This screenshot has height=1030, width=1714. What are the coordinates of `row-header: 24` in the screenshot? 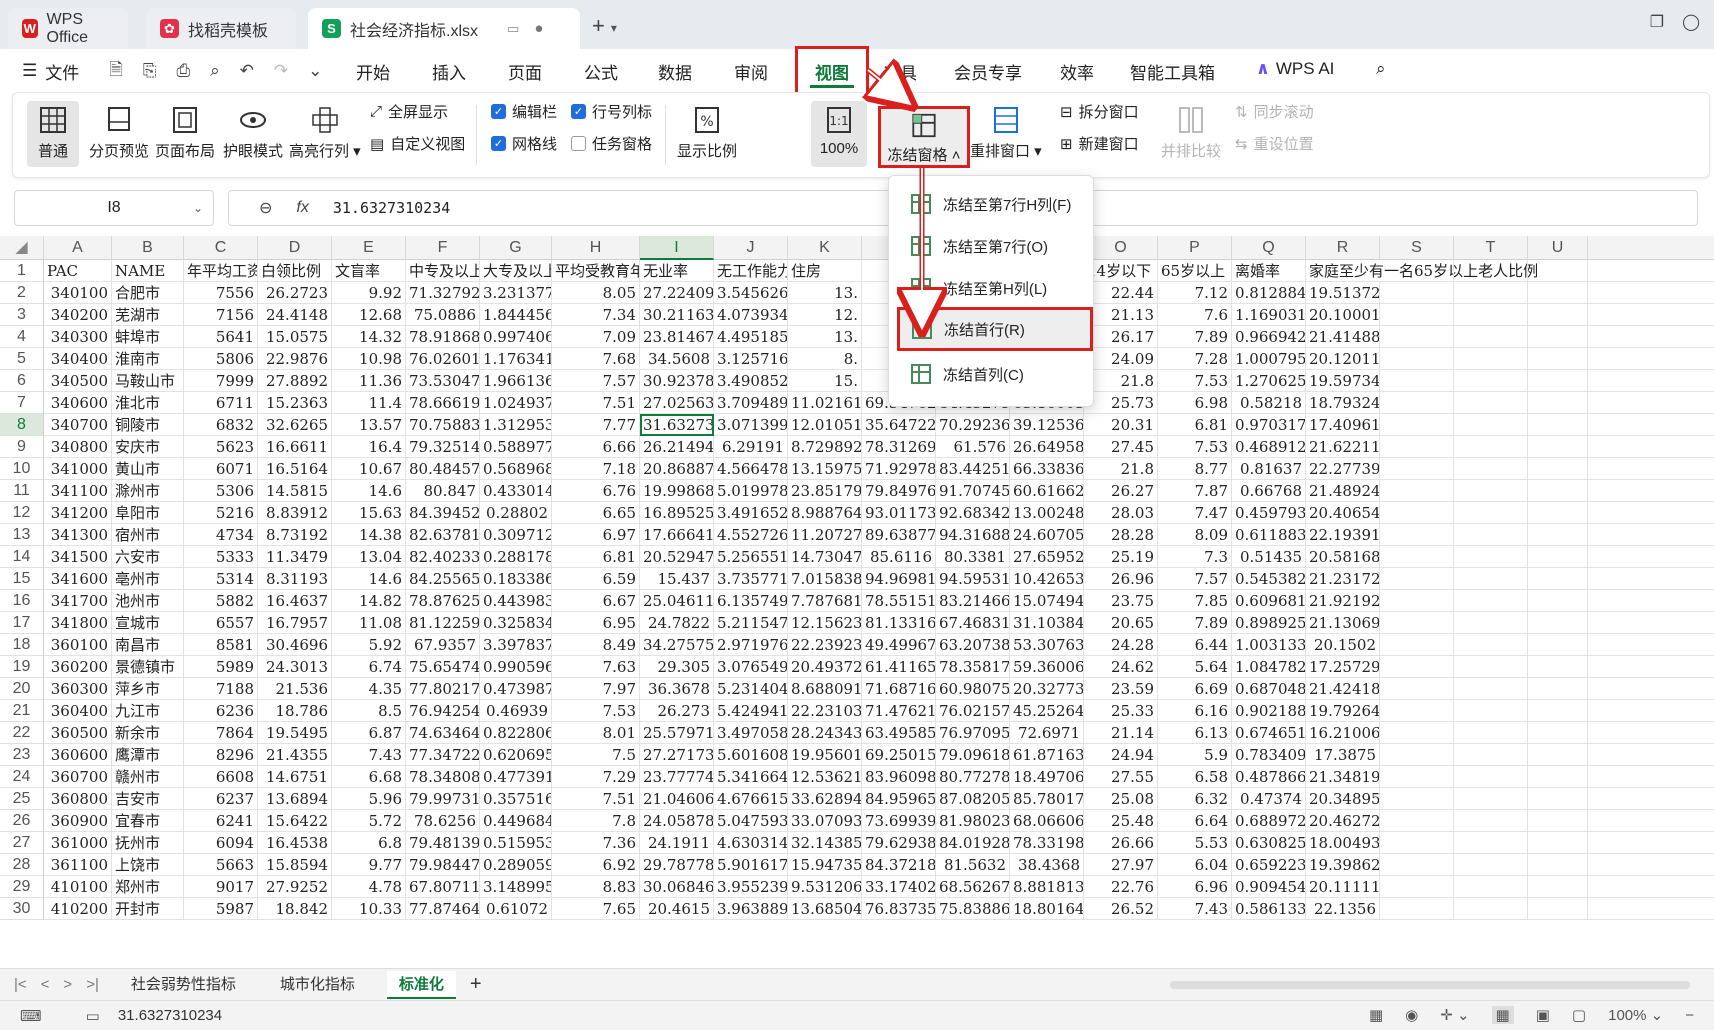 It's located at (22, 777).